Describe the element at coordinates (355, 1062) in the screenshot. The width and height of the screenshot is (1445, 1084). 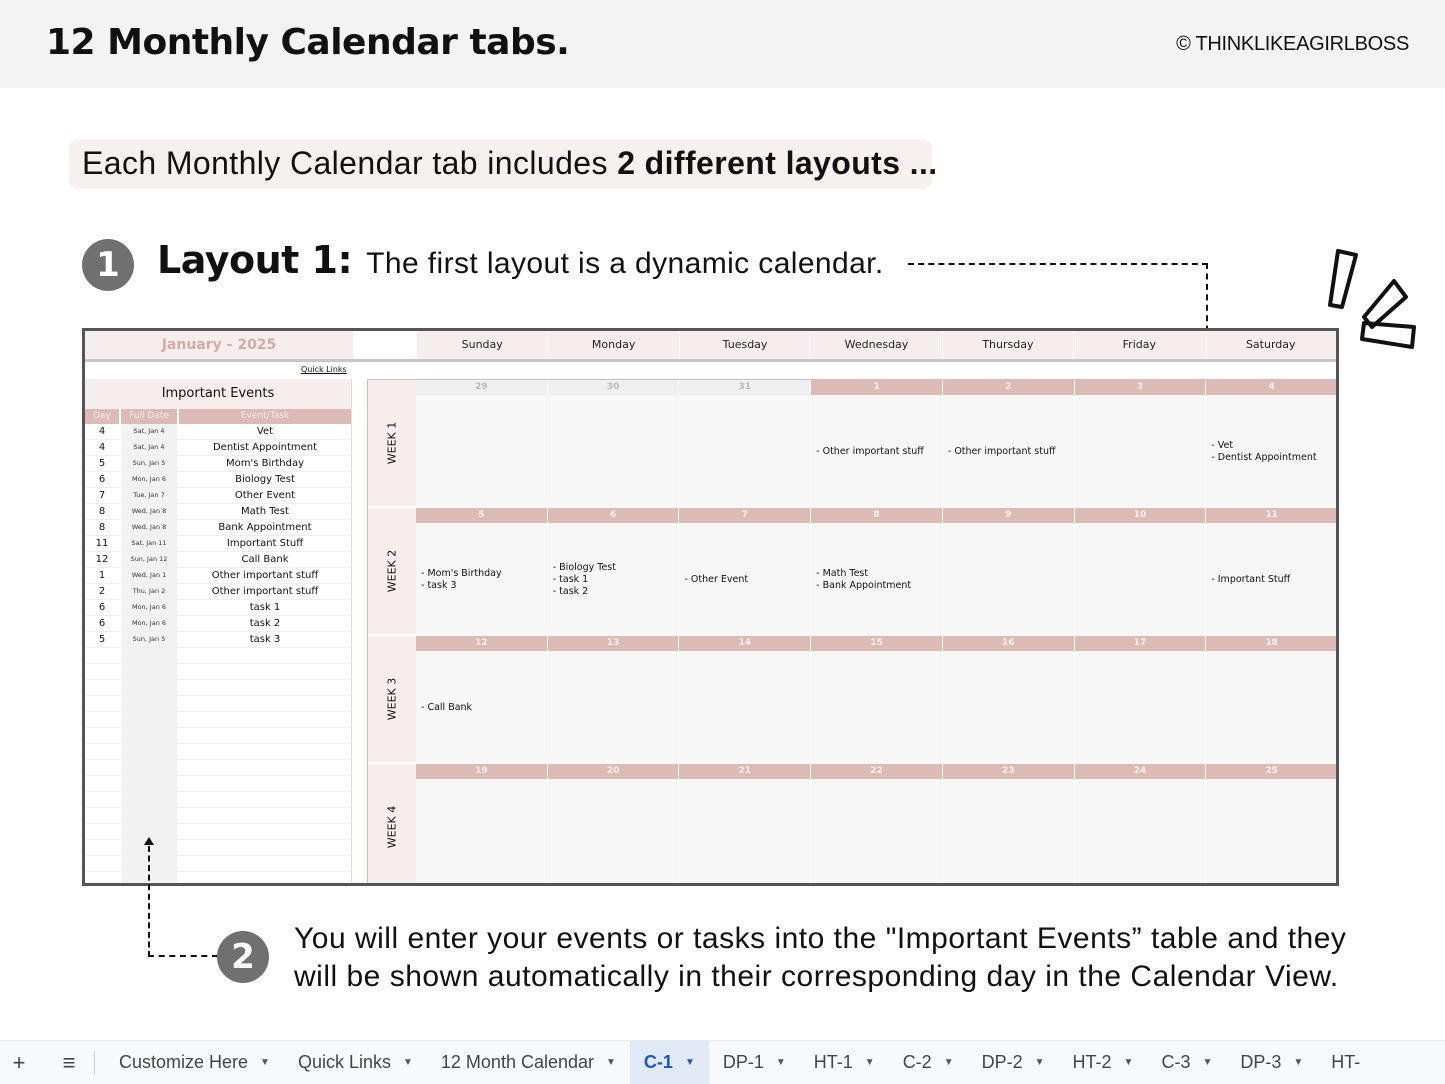
I see `sheet-tab-quick-links: Quick Links ▼` at that location.